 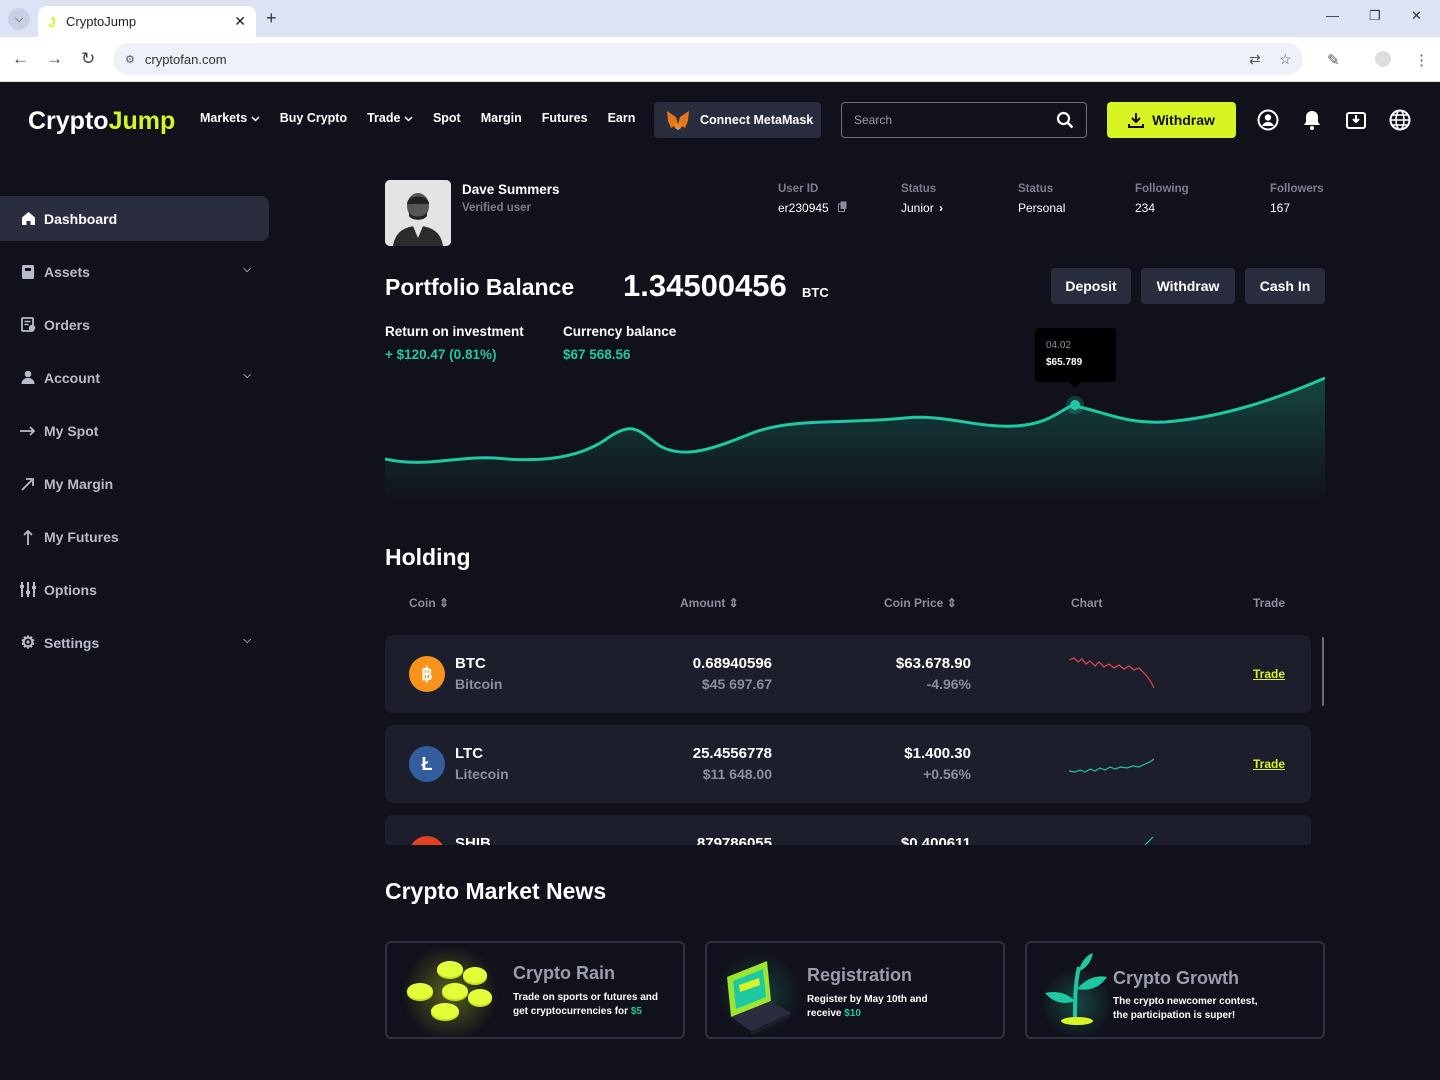 I want to click on new-tab-icon: +, so click(x=271, y=18).